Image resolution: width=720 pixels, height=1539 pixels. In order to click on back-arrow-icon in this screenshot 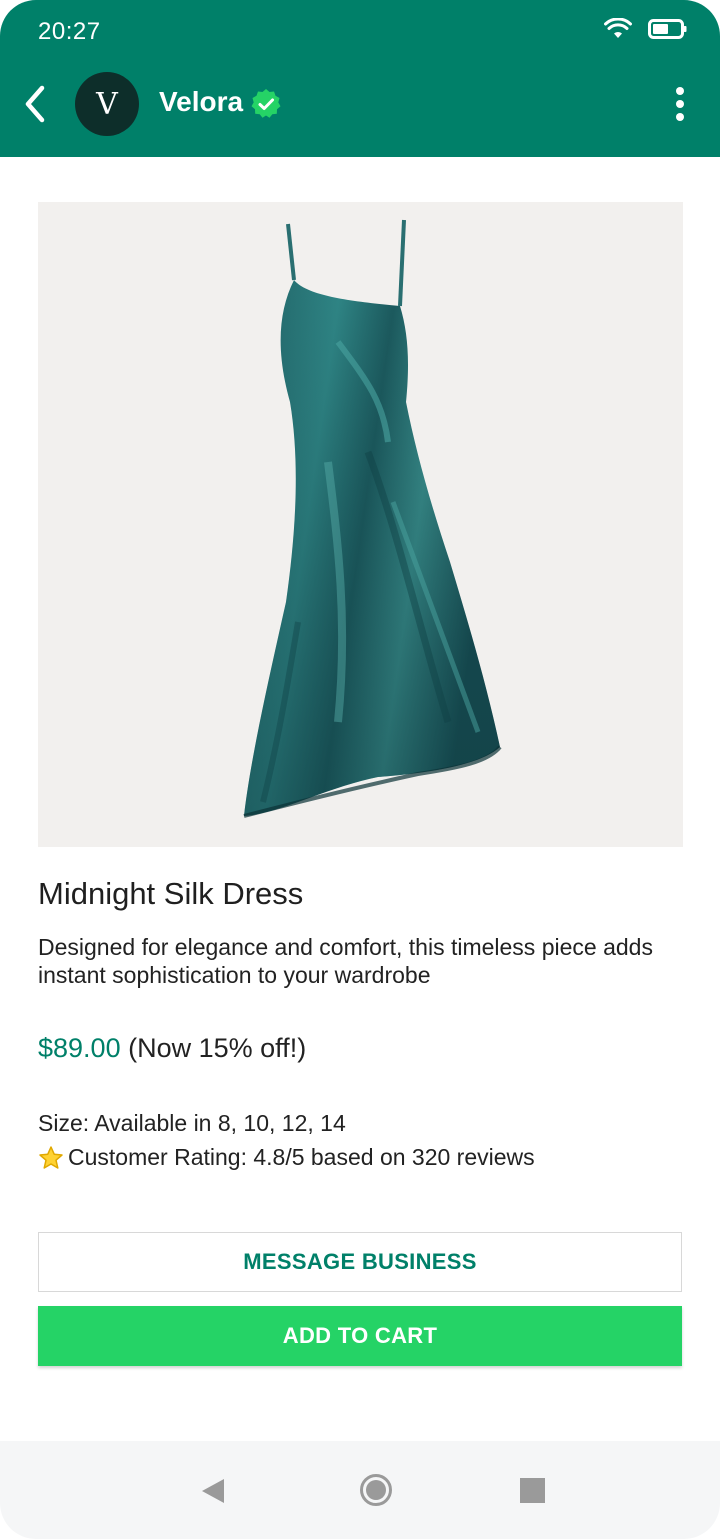, I will do `click(36, 104)`.